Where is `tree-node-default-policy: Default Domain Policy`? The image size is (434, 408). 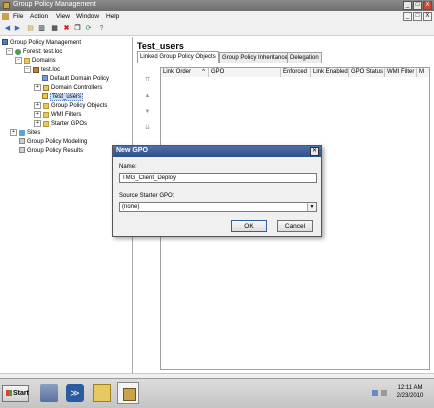 tree-node-default-policy: Default Domain Policy is located at coordinates (75, 79).